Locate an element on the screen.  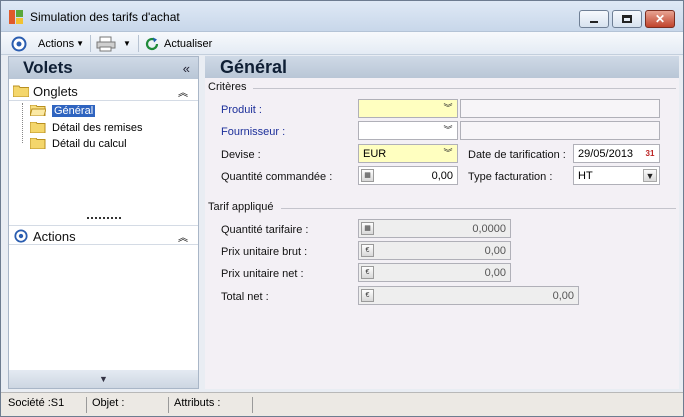
tarif-applique-group-label: Tarif appliqué is located at coordinates (241, 207).